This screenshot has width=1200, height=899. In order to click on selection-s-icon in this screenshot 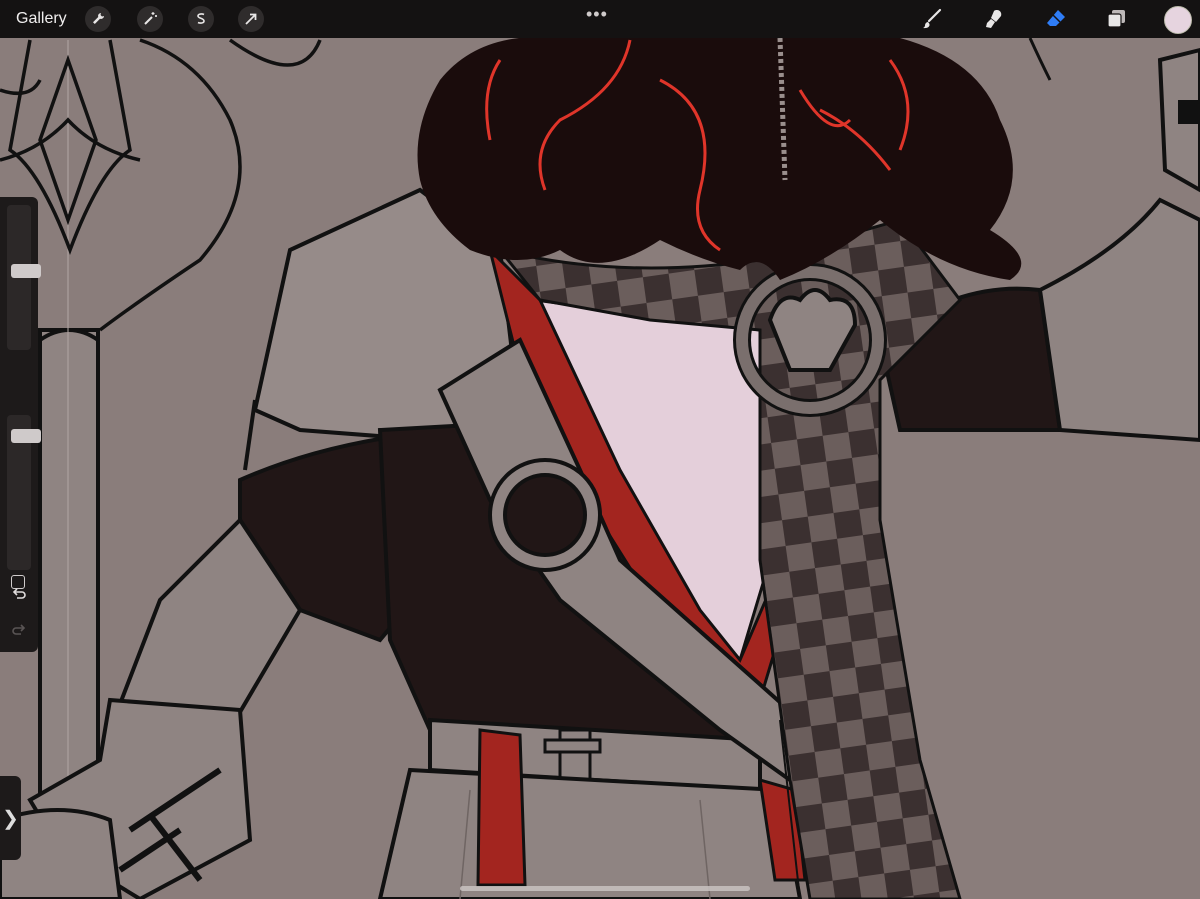, I will do `click(201, 18)`.